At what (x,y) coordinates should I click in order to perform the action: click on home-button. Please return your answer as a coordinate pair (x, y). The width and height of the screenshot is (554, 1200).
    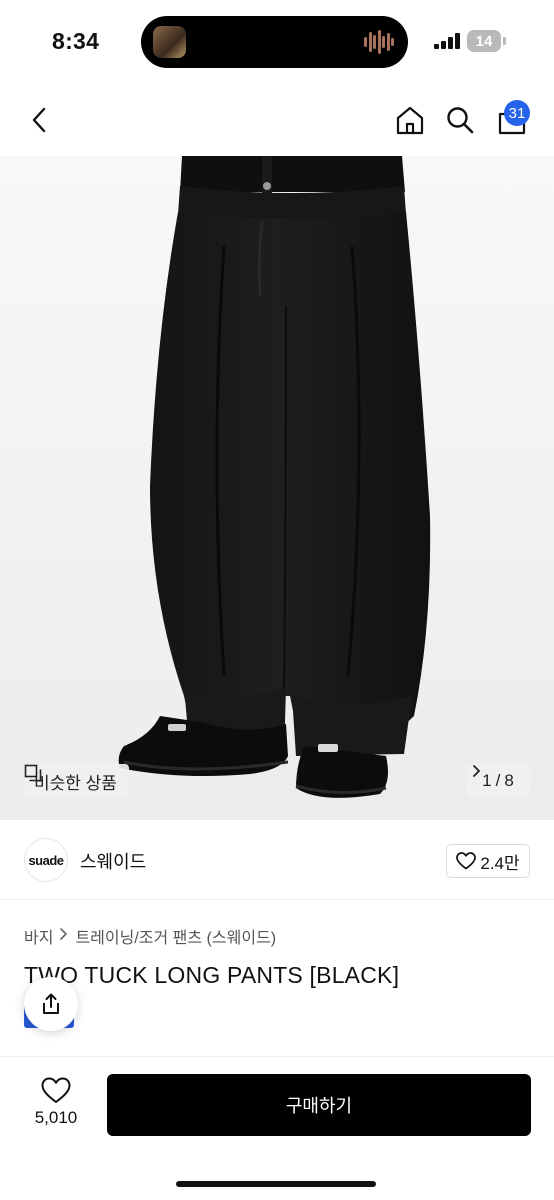
    Looking at the image, I should click on (410, 120).